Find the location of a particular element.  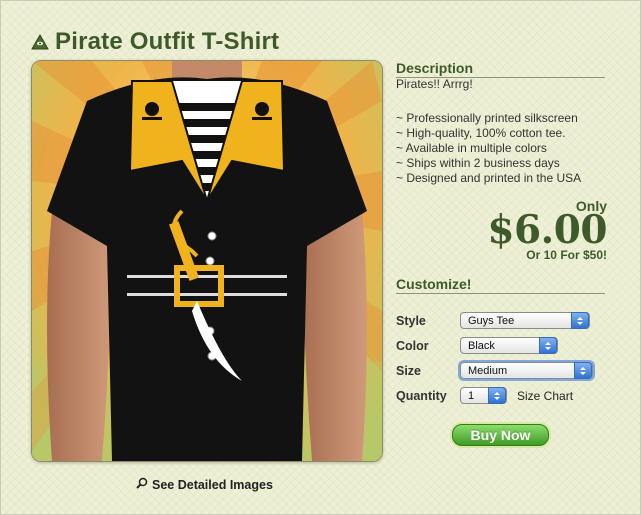

style-select: Guys Tee is located at coordinates (525, 320).